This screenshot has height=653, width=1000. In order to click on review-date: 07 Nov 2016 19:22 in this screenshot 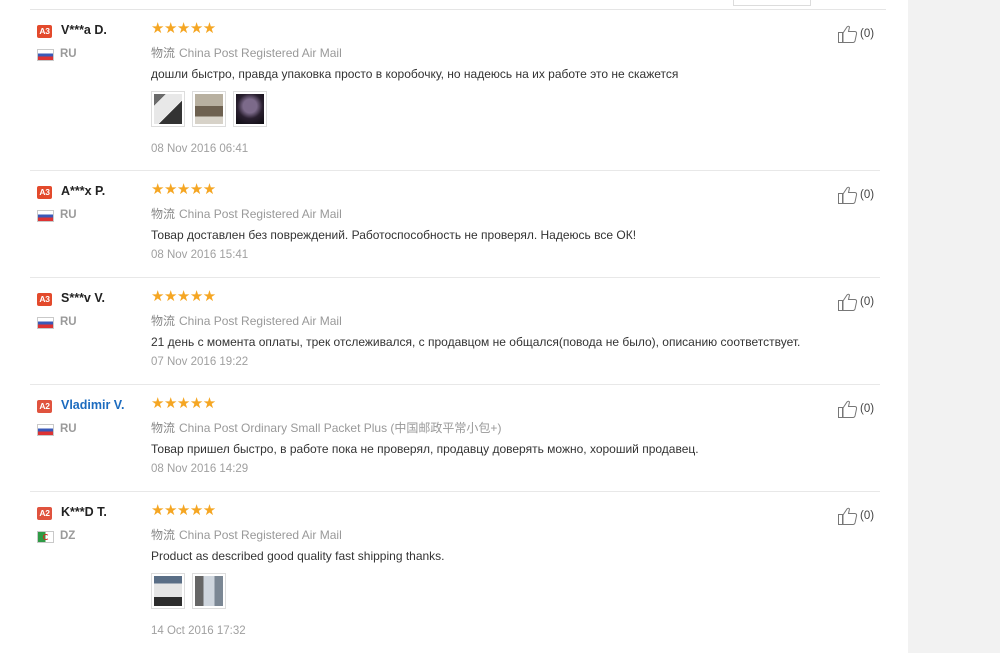, I will do `click(200, 362)`.